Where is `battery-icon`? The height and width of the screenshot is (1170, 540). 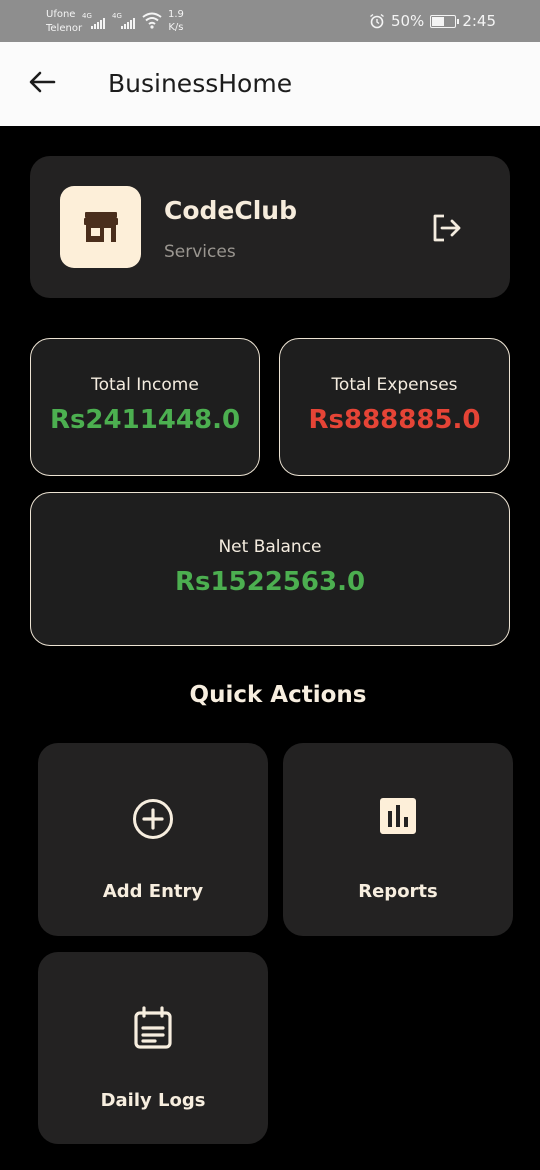 battery-icon is located at coordinates (445, 21).